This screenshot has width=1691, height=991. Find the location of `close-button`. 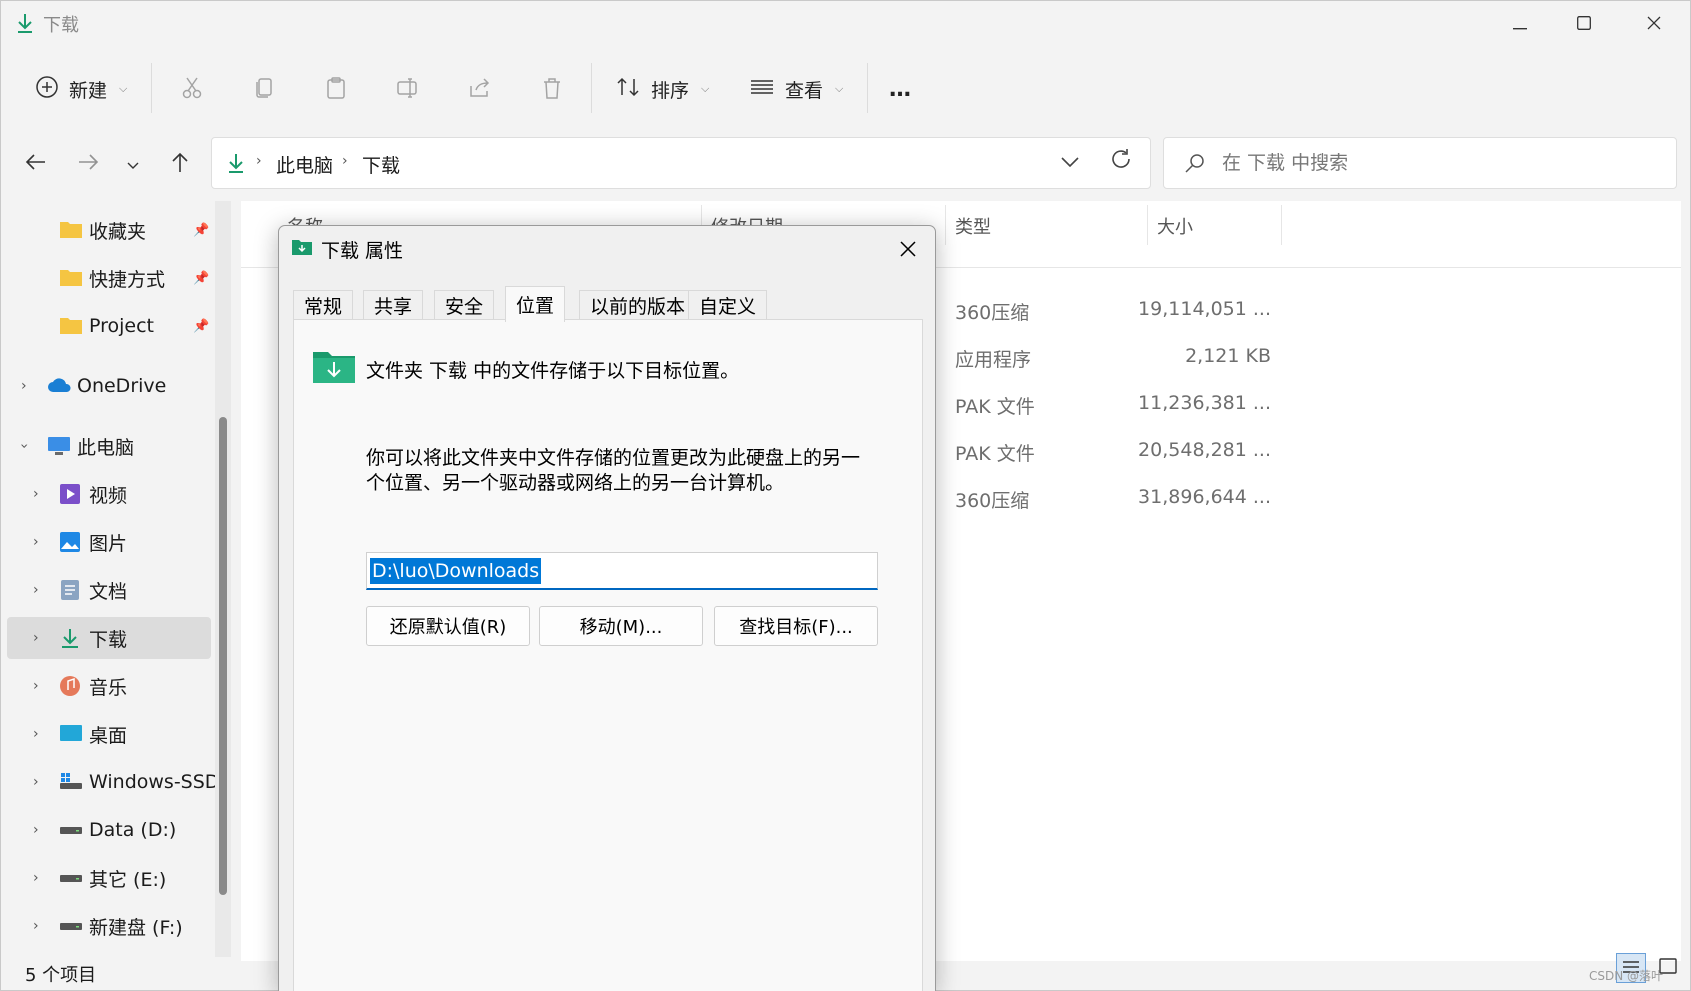

close-button is located at coordinates (1654, 24).